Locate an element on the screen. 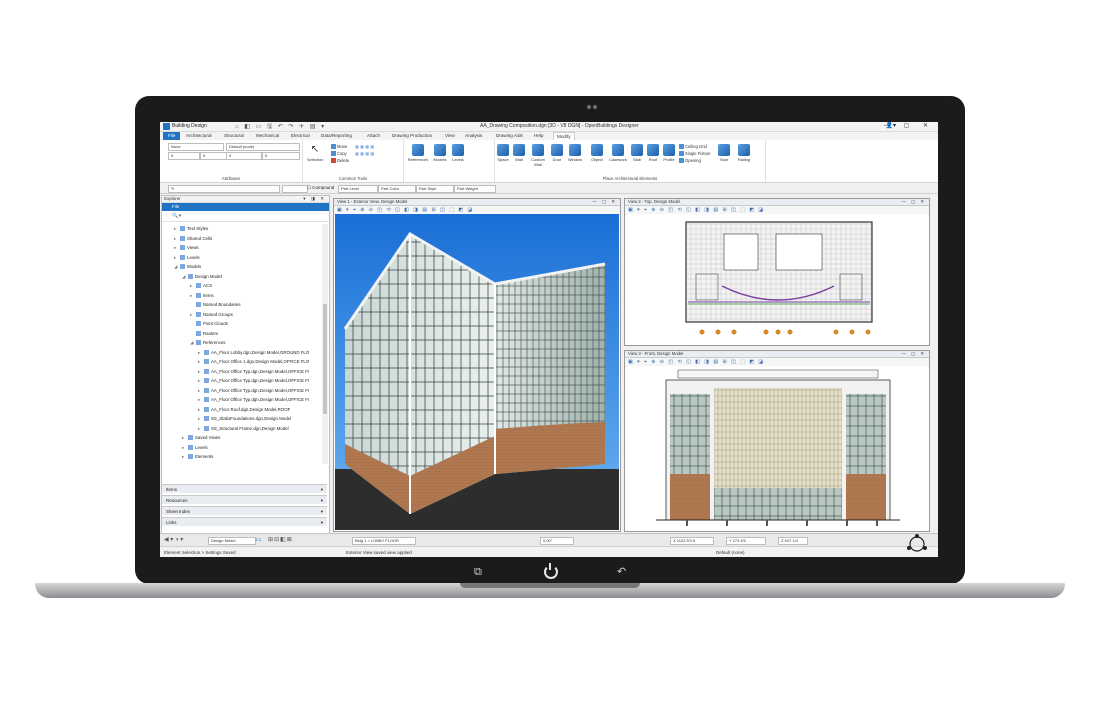  tab-drawing-aids: Drawing Aids is located at coordinates (509, 135).